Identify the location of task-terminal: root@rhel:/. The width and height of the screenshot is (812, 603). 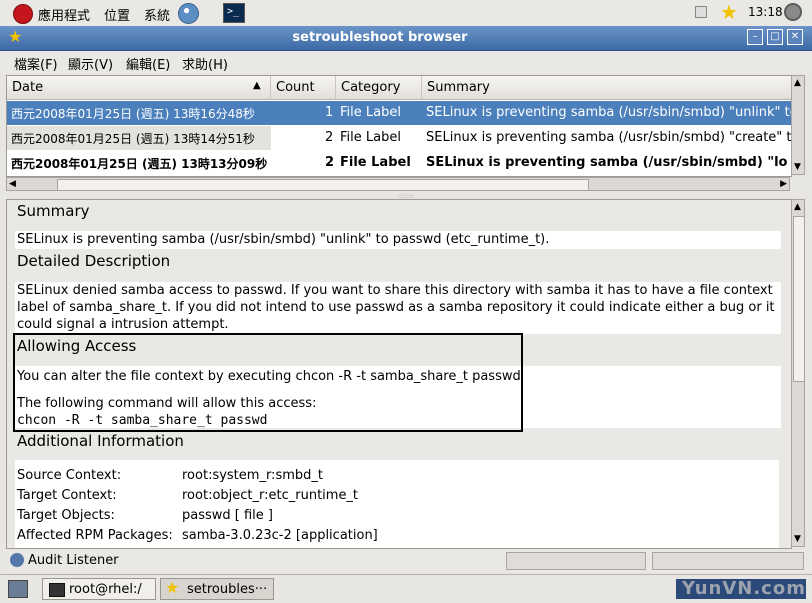
(99, 589).